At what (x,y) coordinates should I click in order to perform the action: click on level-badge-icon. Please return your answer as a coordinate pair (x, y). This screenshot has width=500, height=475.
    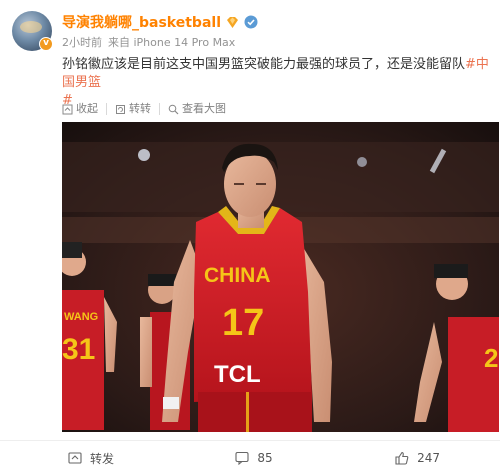
    Looking at the image, I should click on (232, 22).